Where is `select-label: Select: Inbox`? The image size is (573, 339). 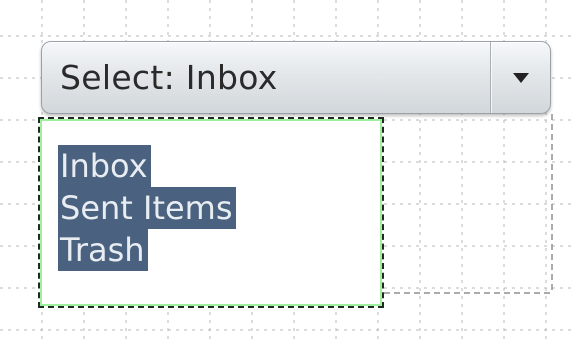
select-label: Select: Inbox is located at coordinates (169, 77).